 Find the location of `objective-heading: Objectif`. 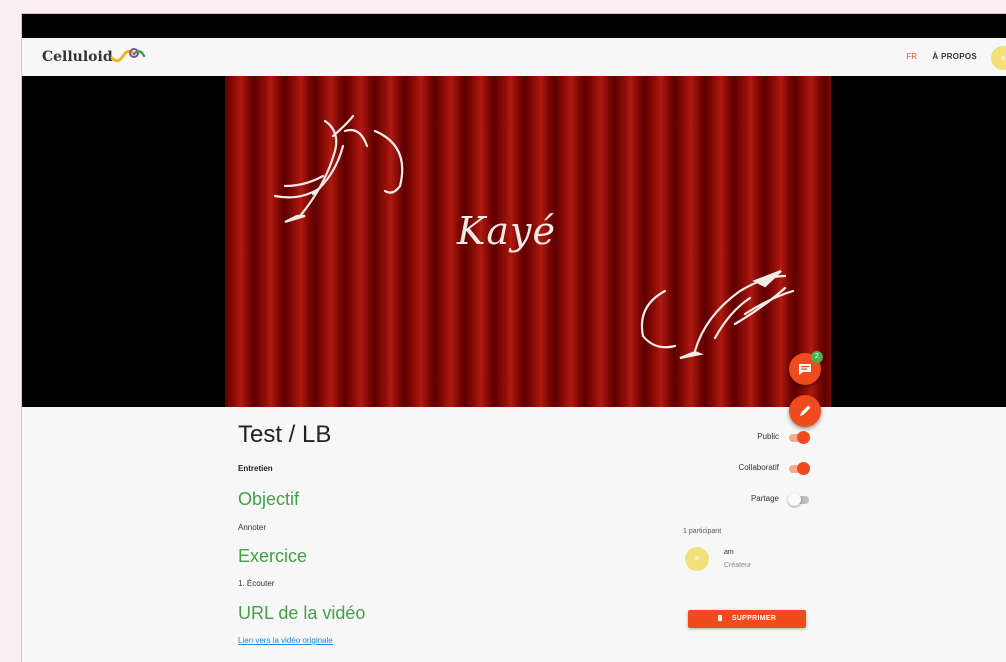

objective-heading: Objectif is located at coordinates (269, 499).